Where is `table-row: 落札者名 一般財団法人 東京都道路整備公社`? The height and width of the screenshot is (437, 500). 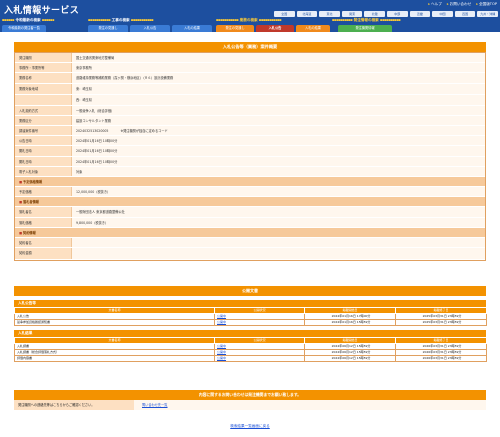 table-row: 落札者名 一般財団法人 東京都道路整備公社 is located at coordinates (250, 212).